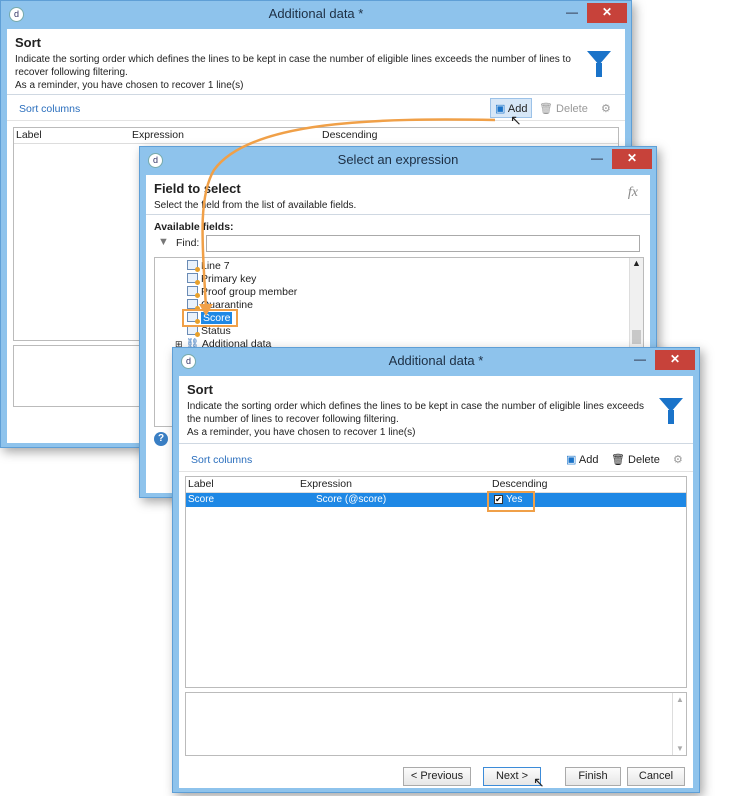 This screenshot has height=796, width=750. I want to click on scroll-thumb, so click(636, 337).